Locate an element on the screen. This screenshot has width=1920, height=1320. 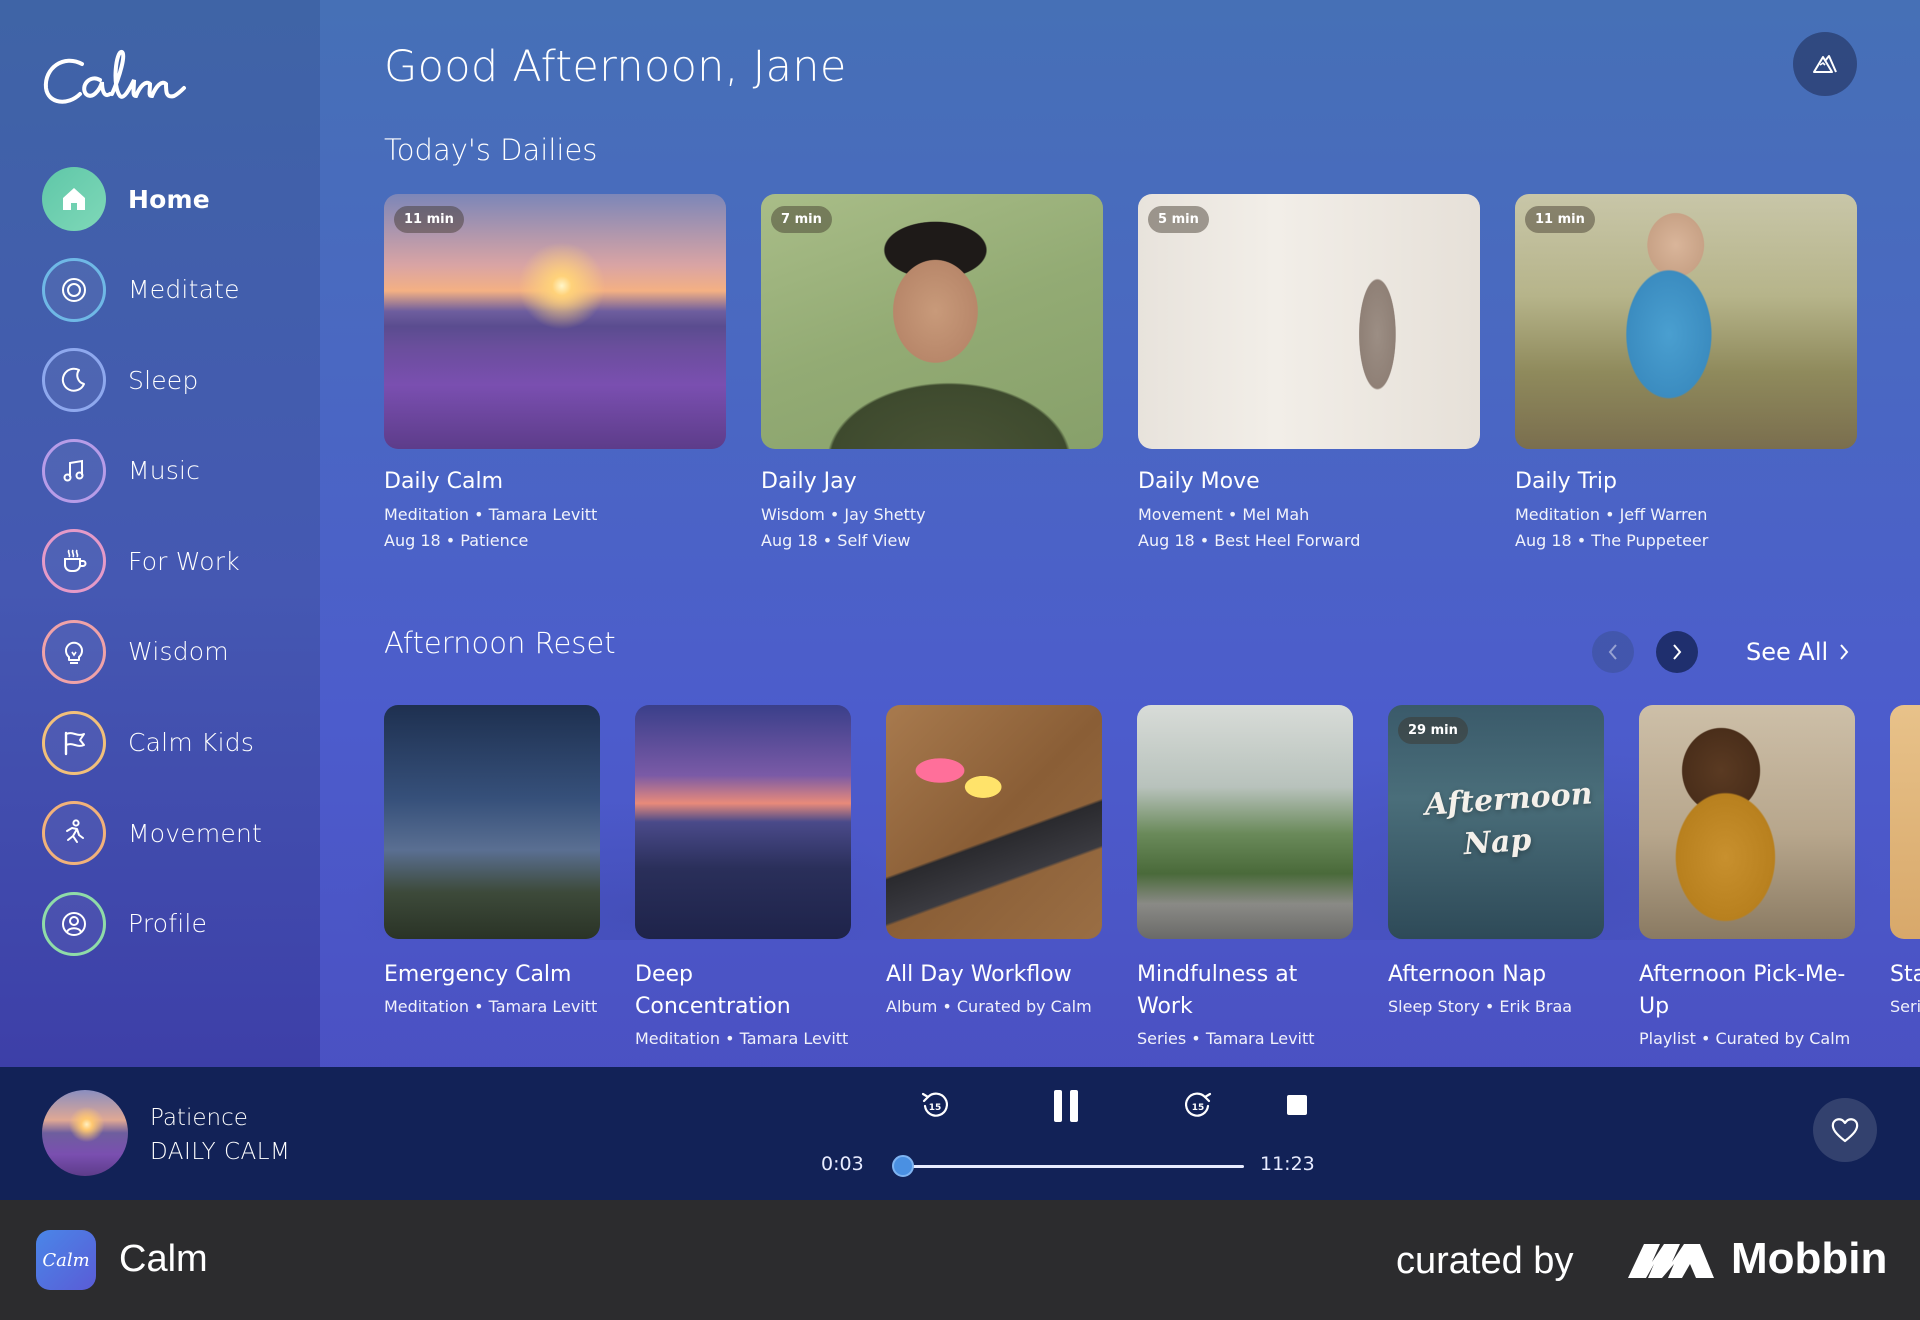
afternoon-nap-thumbnail: 29 min Afternoon Nap is located at coordinates (1496, 822).